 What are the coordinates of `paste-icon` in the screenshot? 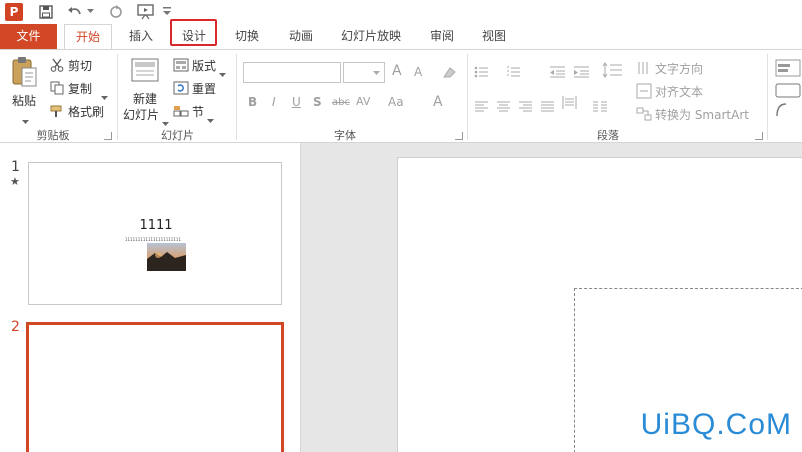 It's located at (25, 72).